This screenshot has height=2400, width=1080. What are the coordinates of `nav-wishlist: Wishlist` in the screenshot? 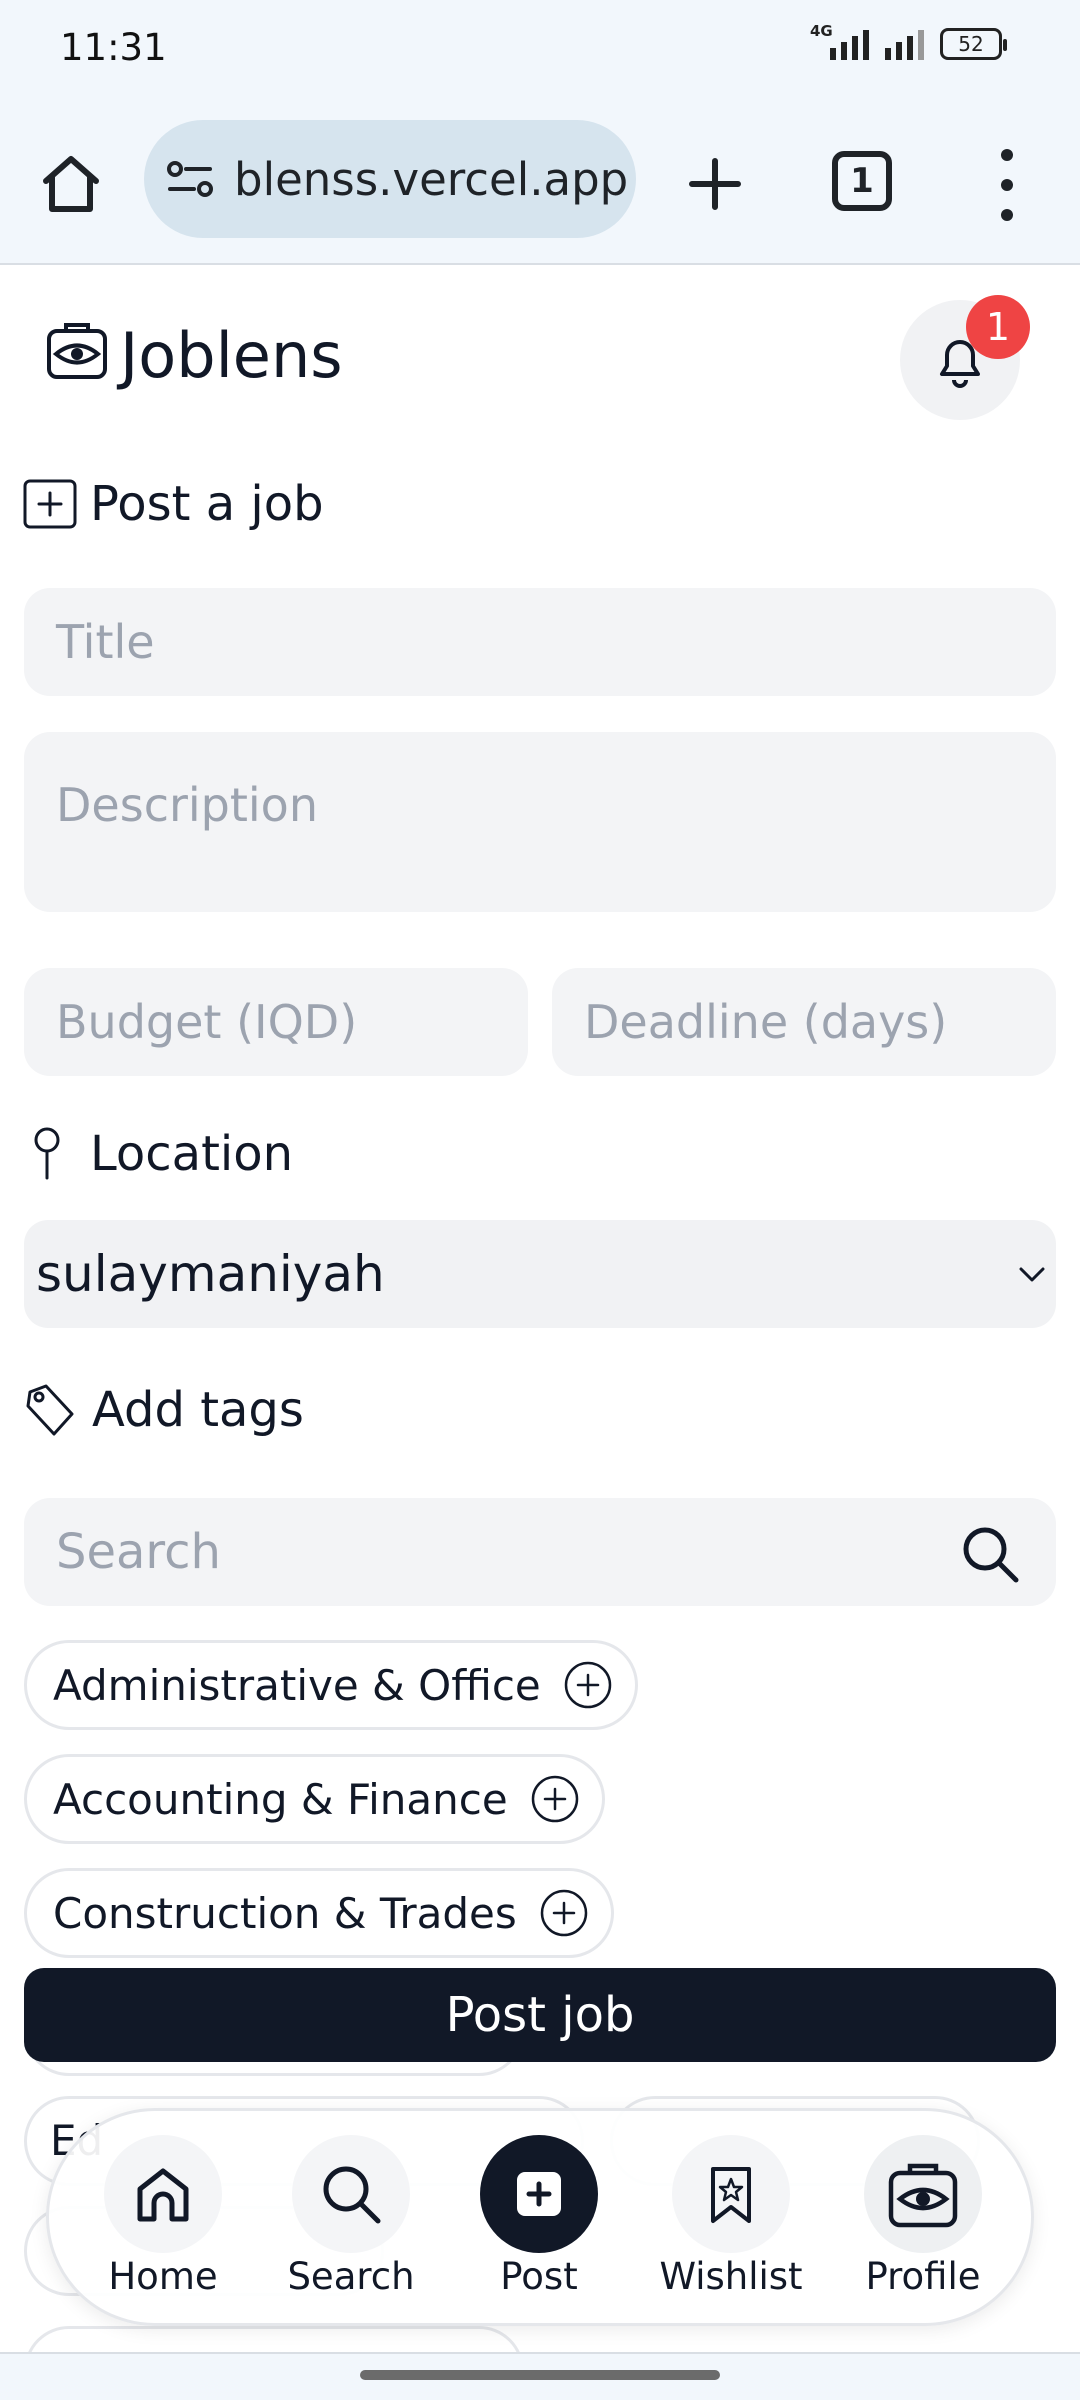 It's located at (731, 2220).